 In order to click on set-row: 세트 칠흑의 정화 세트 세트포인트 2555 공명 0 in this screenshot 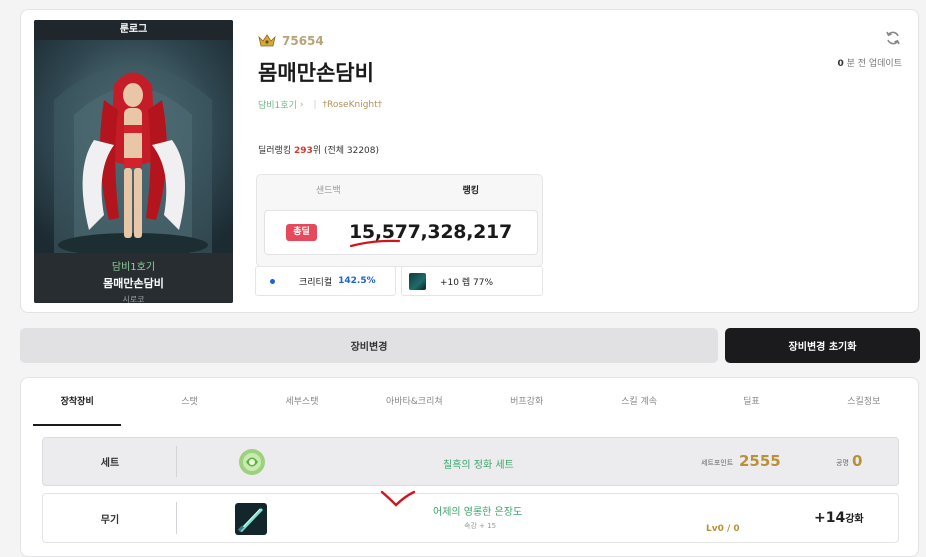, I will do `click(470, 461)`.